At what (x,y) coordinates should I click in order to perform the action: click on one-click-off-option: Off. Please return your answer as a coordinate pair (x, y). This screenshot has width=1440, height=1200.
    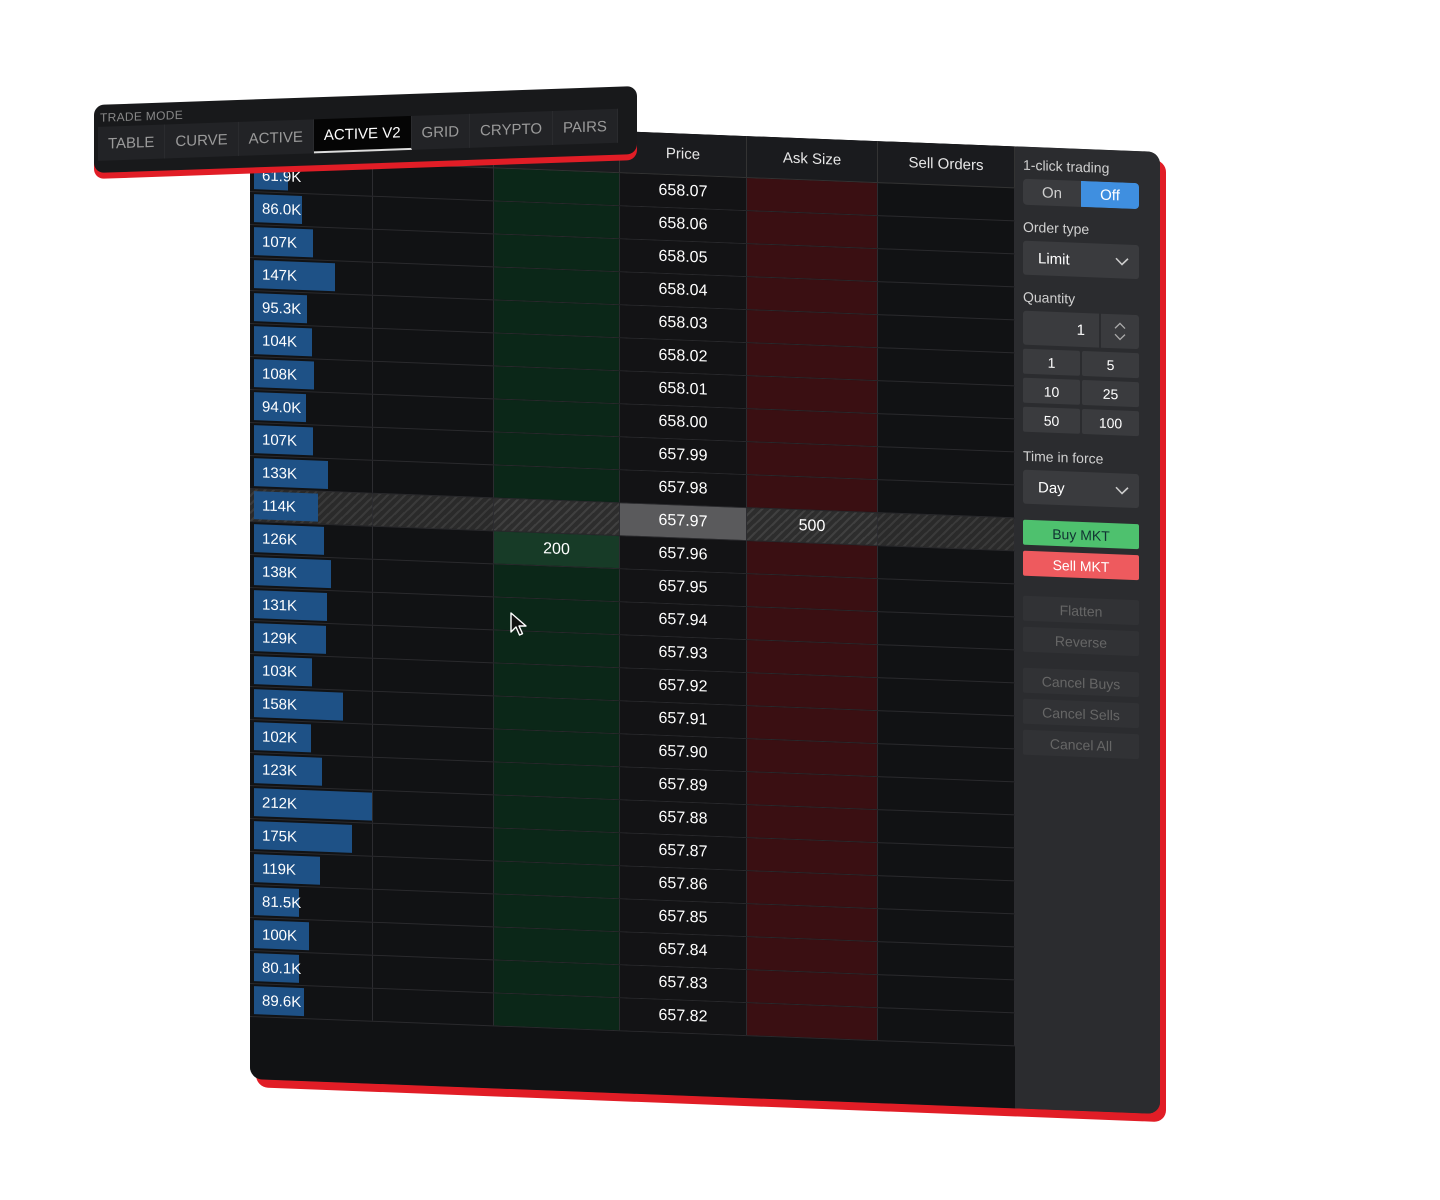
    Looking at the image, I should click on (1110, 195).